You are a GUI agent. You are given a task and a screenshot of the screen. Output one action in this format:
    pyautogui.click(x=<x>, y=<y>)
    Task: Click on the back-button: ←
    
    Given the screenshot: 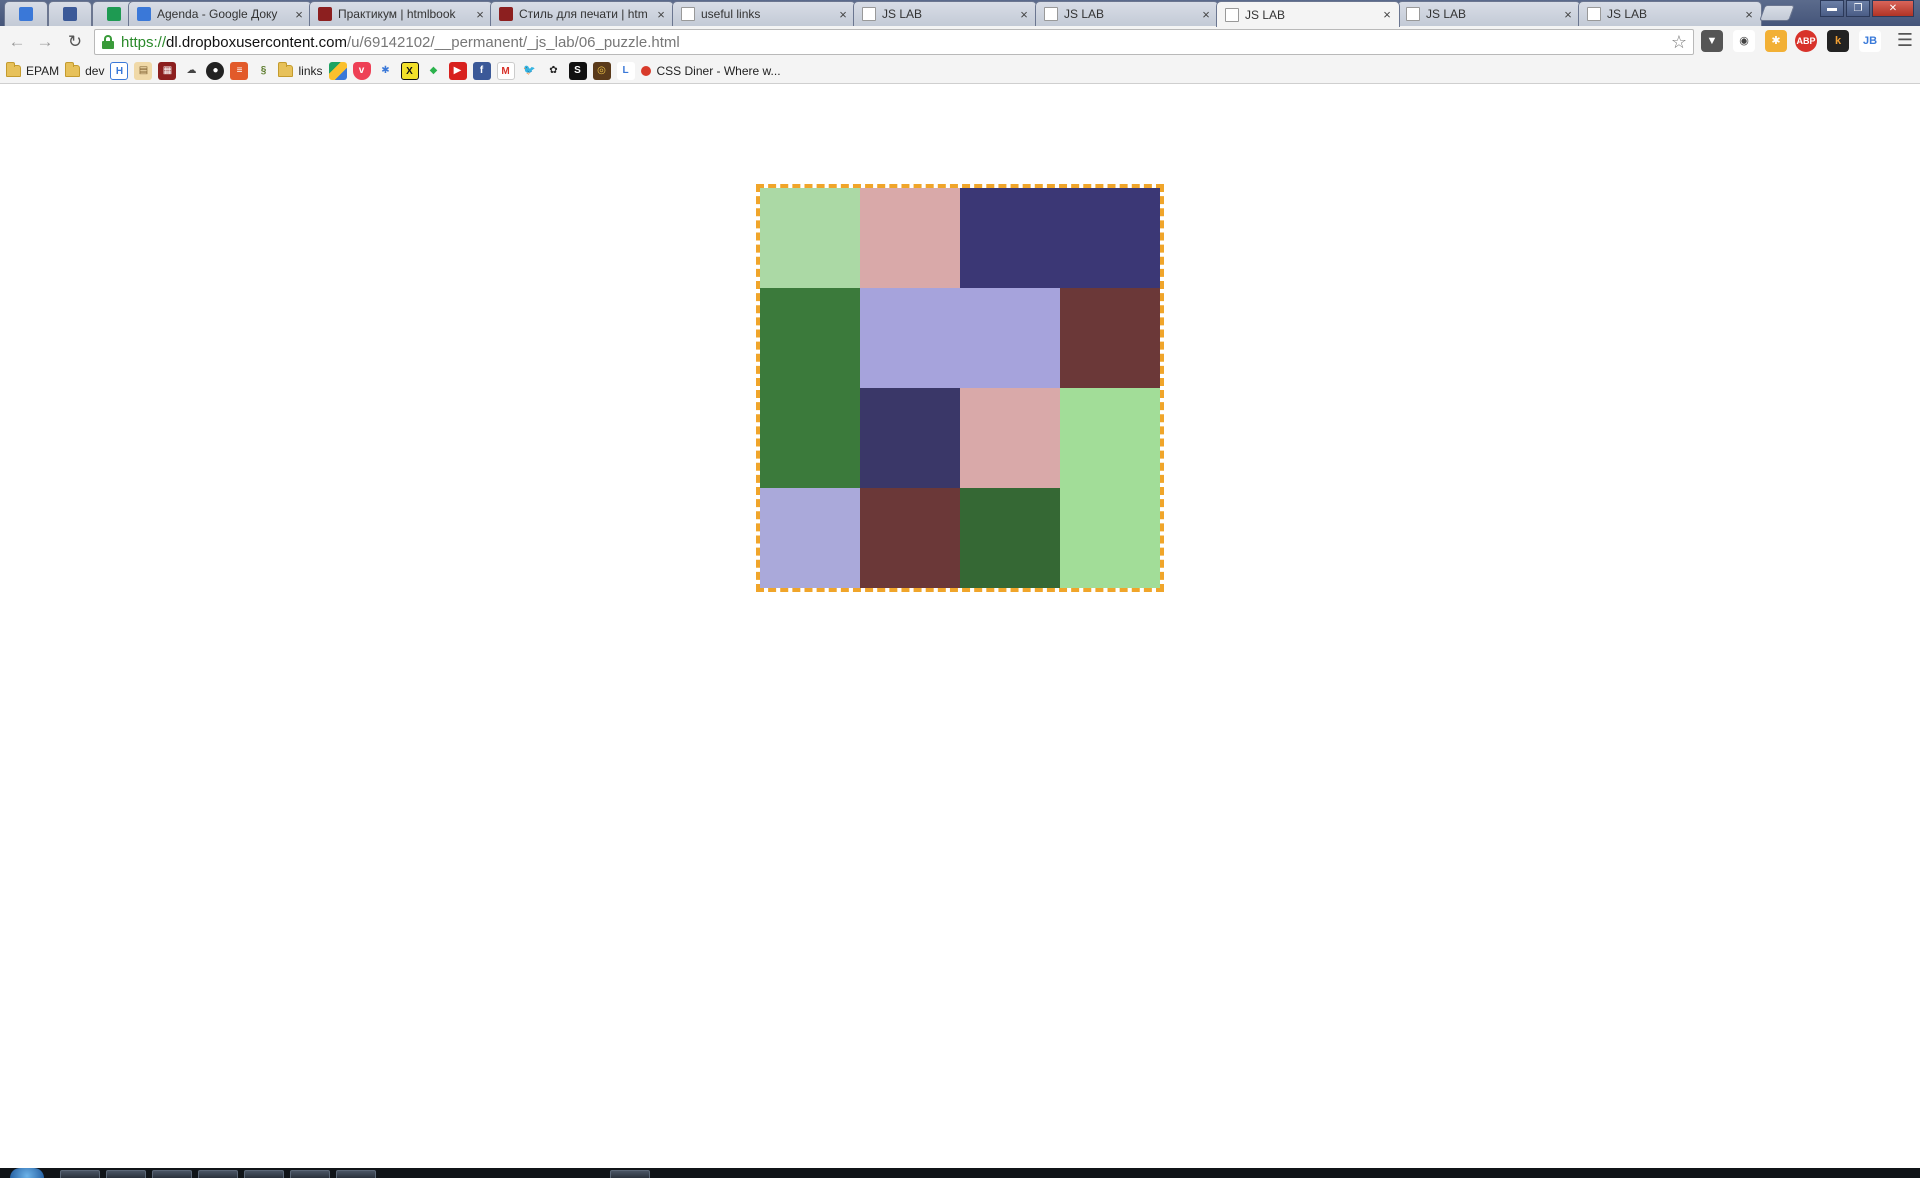 What is the action you would take?
    pyautogui.click(x=17, y=42)
    